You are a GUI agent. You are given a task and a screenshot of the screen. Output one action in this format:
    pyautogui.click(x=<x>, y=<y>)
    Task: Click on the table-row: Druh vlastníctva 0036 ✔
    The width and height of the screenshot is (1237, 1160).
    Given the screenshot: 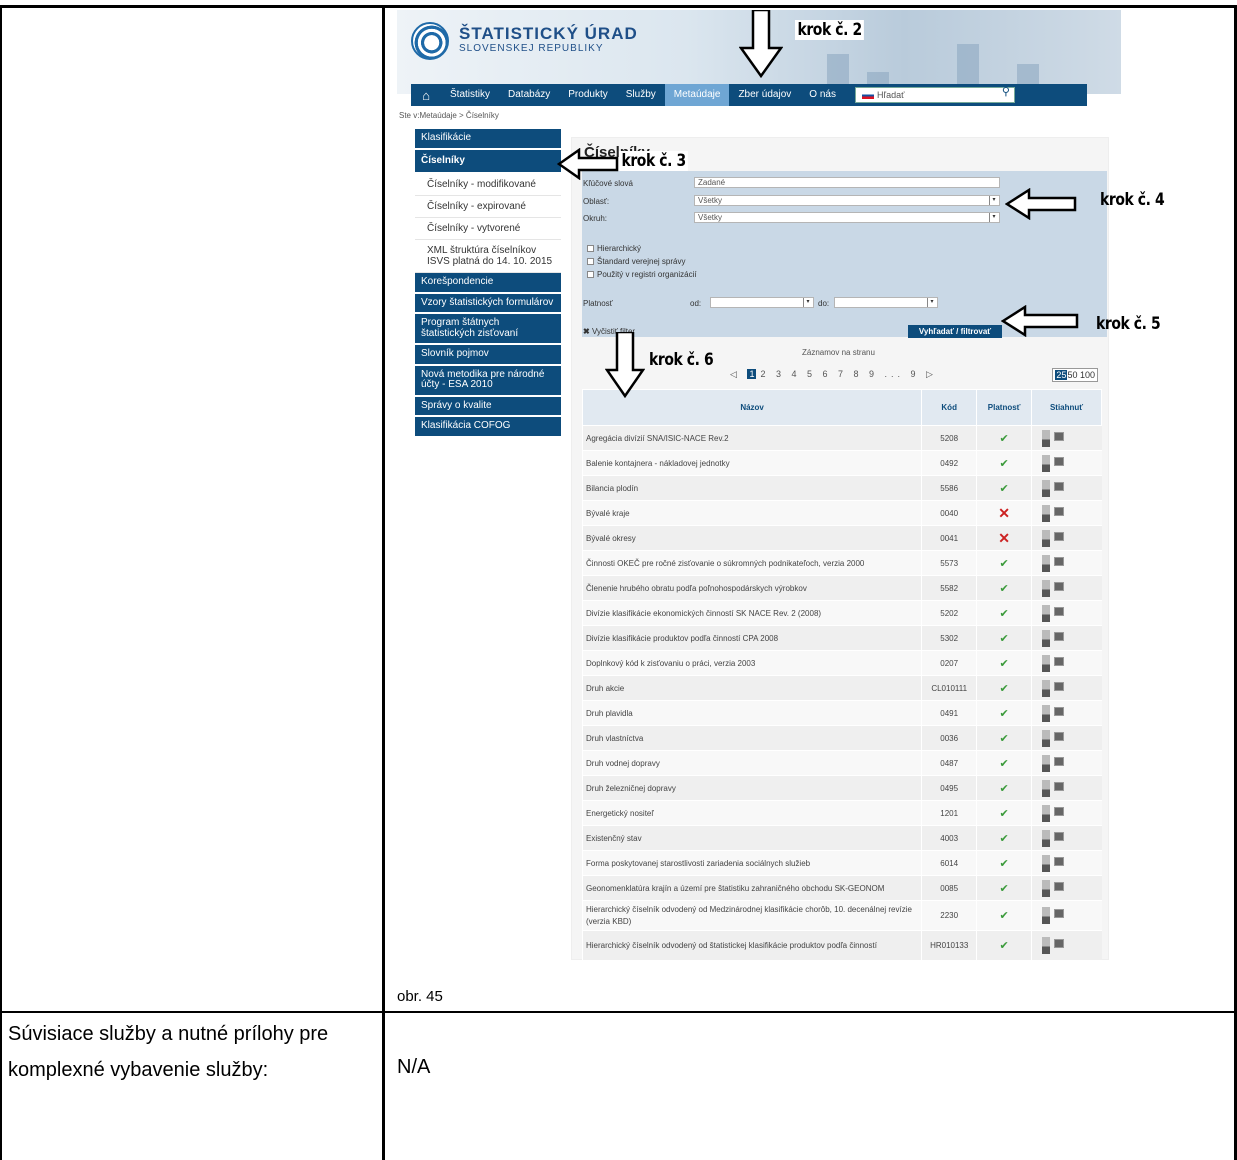 What is the action you would take?
    pyautogui.click(x=841, y=738)
    